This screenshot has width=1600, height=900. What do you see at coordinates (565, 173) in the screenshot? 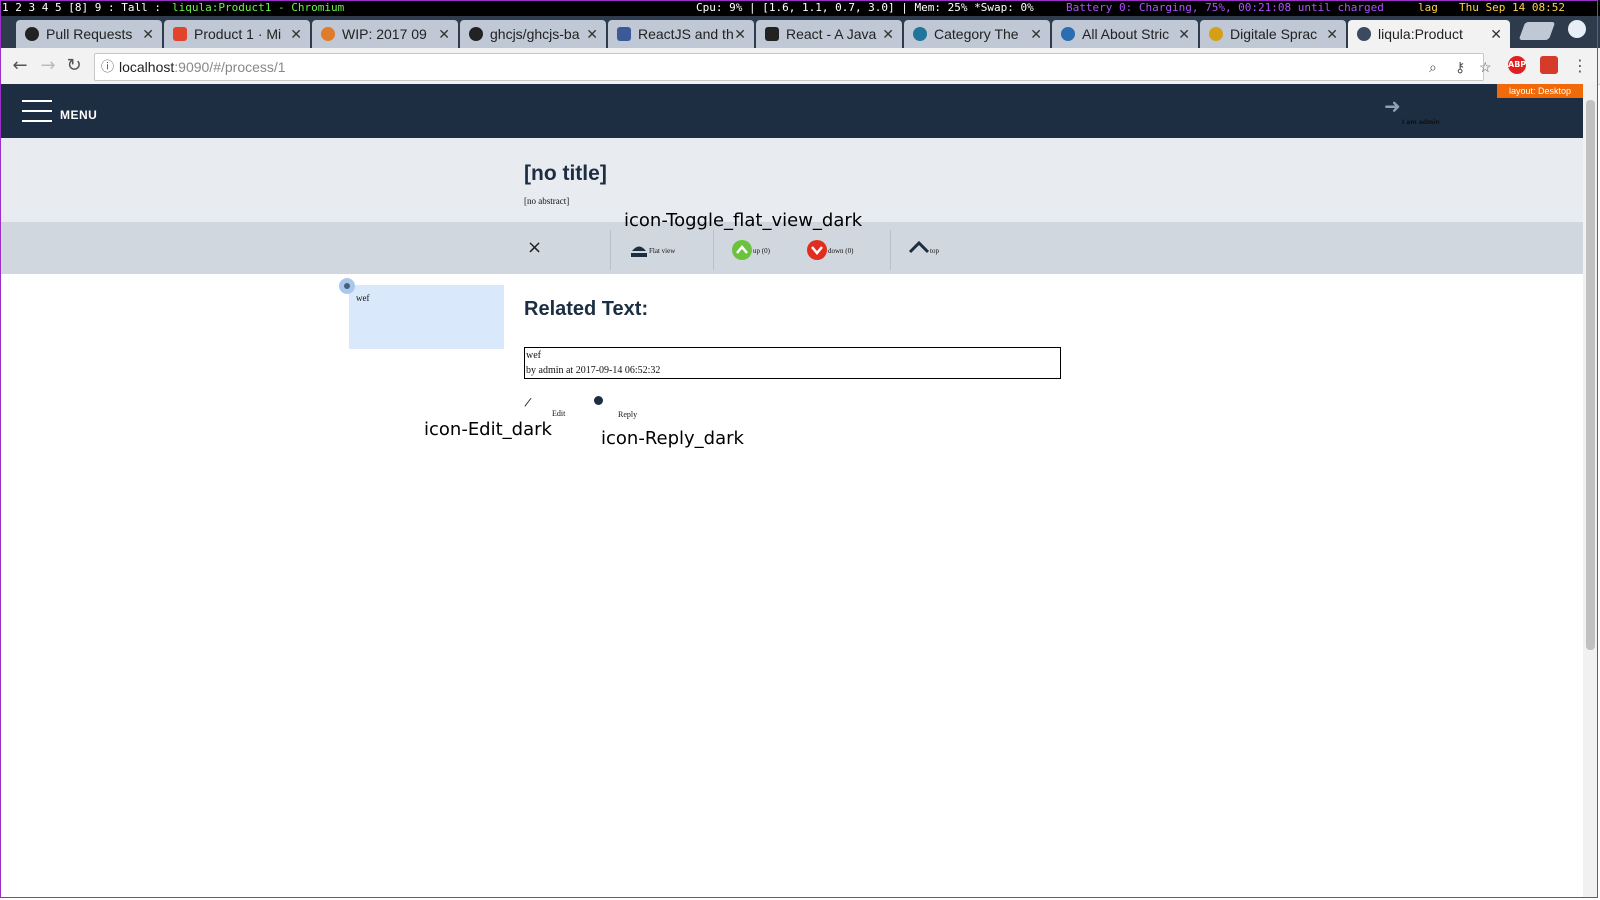
I see `page-title: [no title]` at bounding box center [565, 173].